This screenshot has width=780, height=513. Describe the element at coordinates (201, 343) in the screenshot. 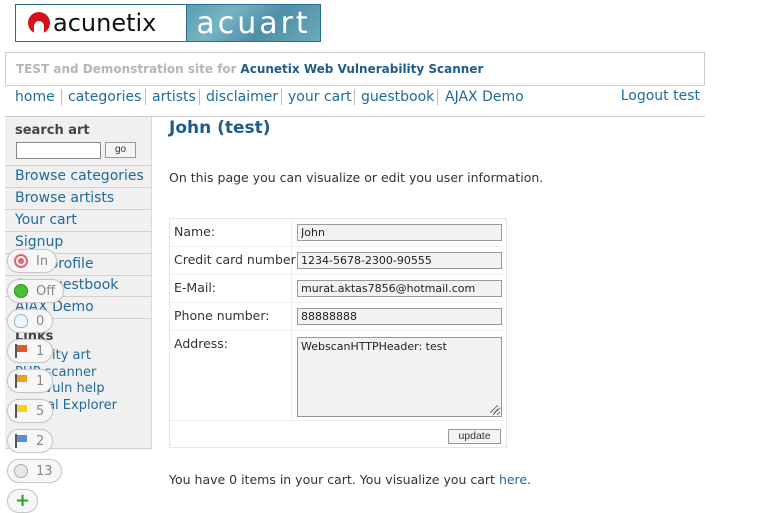

I see `address-label: Address:` at that location.